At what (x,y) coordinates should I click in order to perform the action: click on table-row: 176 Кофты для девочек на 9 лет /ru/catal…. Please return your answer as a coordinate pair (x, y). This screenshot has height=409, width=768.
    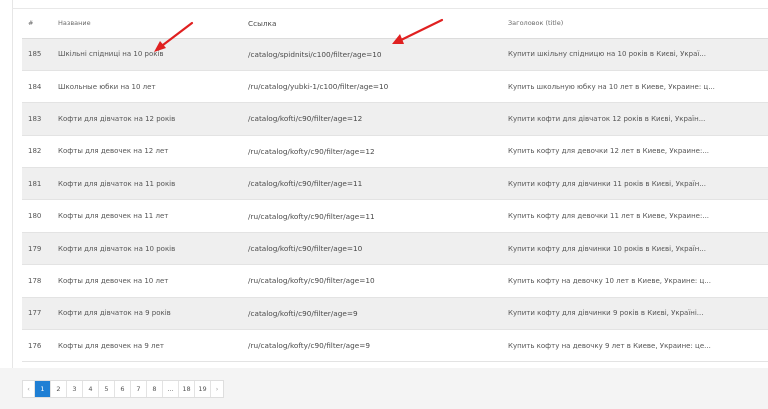
    Looking at the image, I should click on (395, 345).